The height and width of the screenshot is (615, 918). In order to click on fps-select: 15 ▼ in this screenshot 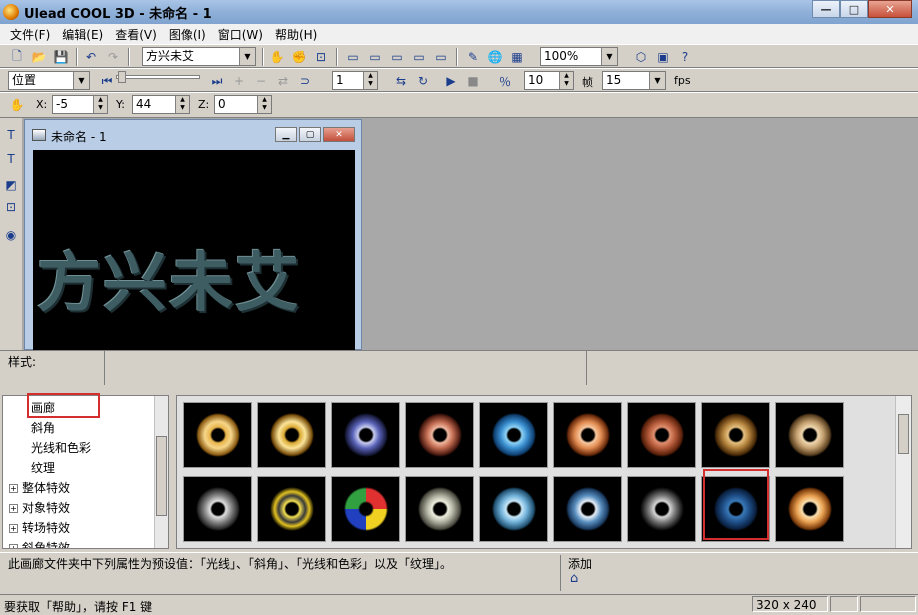, I will do `click(634, 80)`.